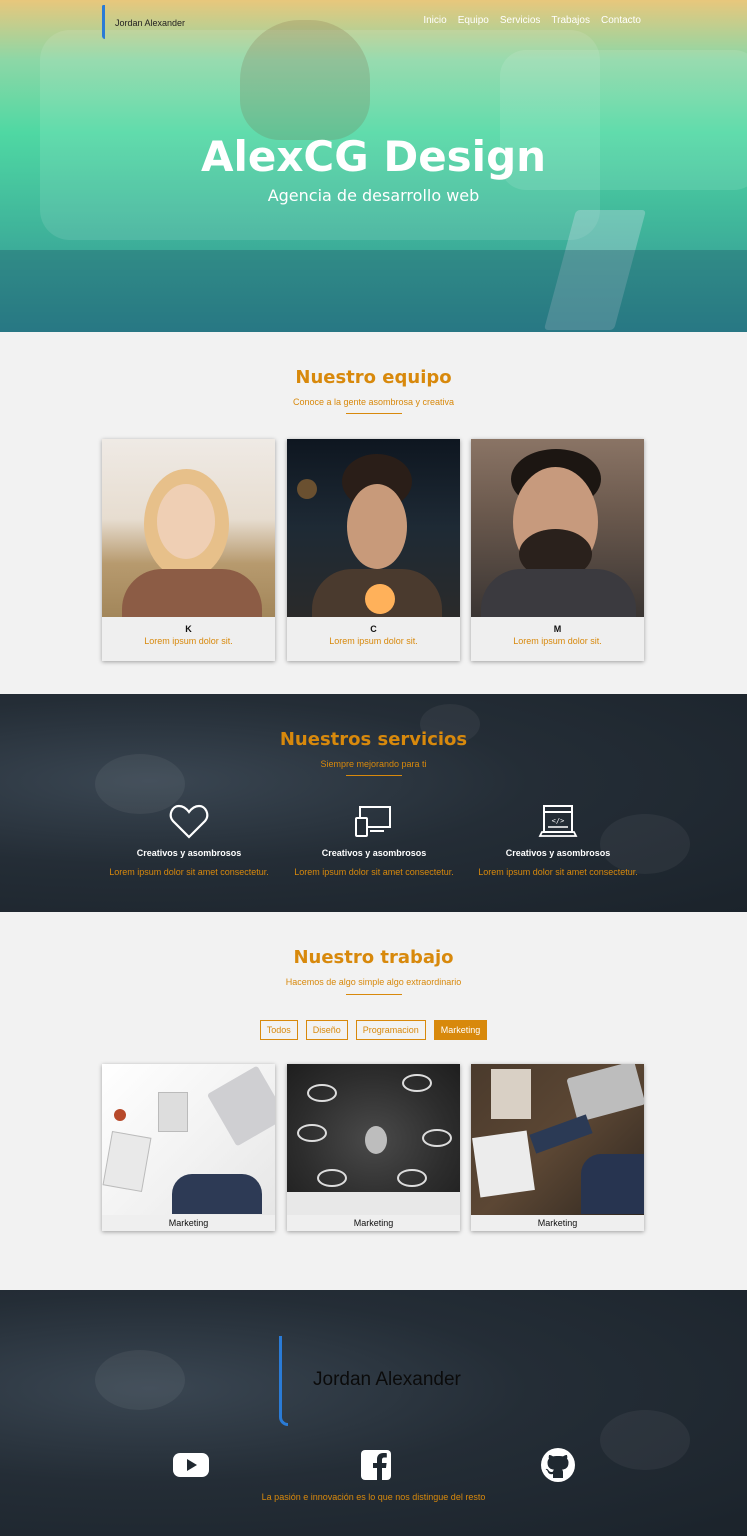  What do you see at coordinates (376, 1465) in the screenshot?
I see `facebook-icon` at bounding box center [376, 1465].